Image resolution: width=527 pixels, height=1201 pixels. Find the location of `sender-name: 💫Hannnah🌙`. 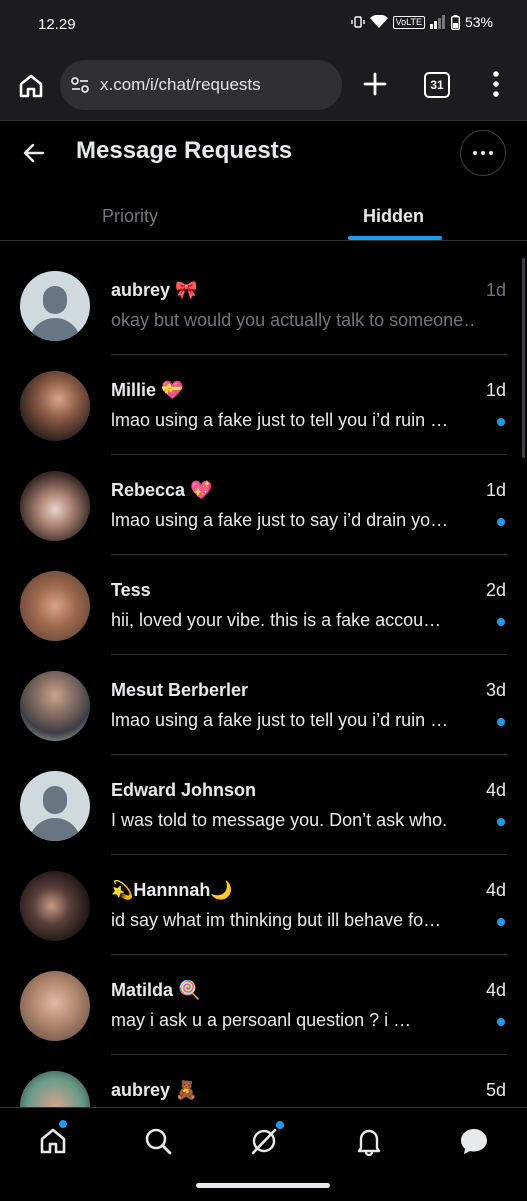

sender-name: 💫Hannnah🌙 is located at coordinates (172, 890).